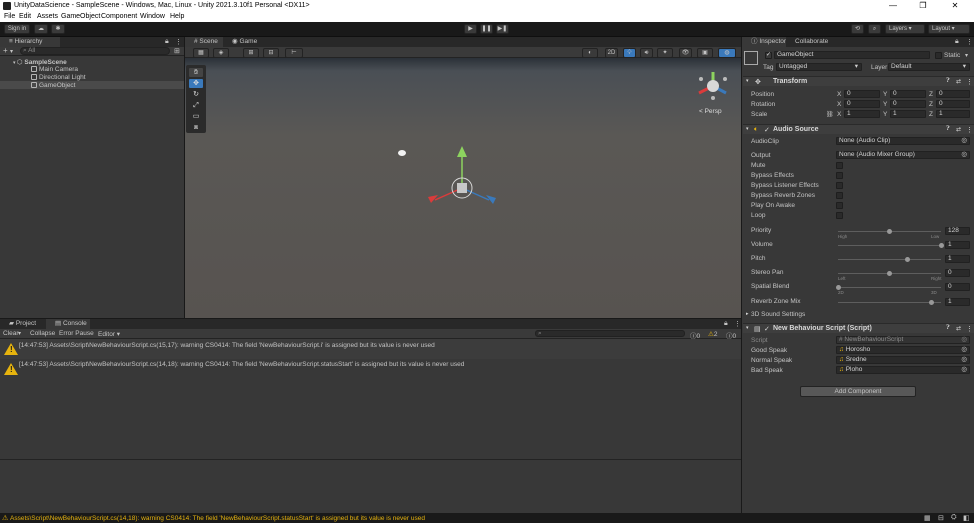  I want to click on tab-project: ▰ Project, so click(23, 324).